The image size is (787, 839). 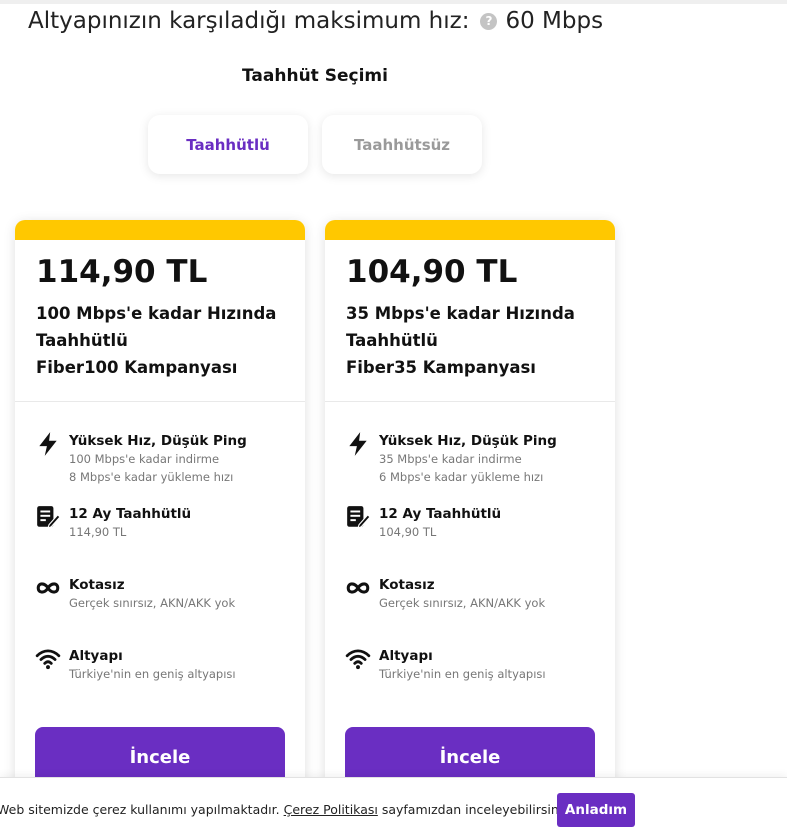 What do you see at coordinates (249, 21) in the screenshot?
I see `max-speed-label: Altyapınızın karşıladığı maksimum hız:` at bounding box center [249, 21].